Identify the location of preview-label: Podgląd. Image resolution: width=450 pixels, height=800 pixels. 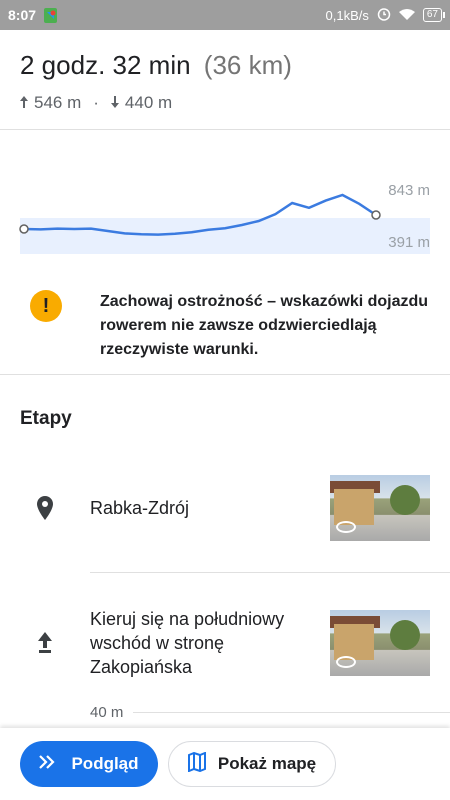
(105, 763).